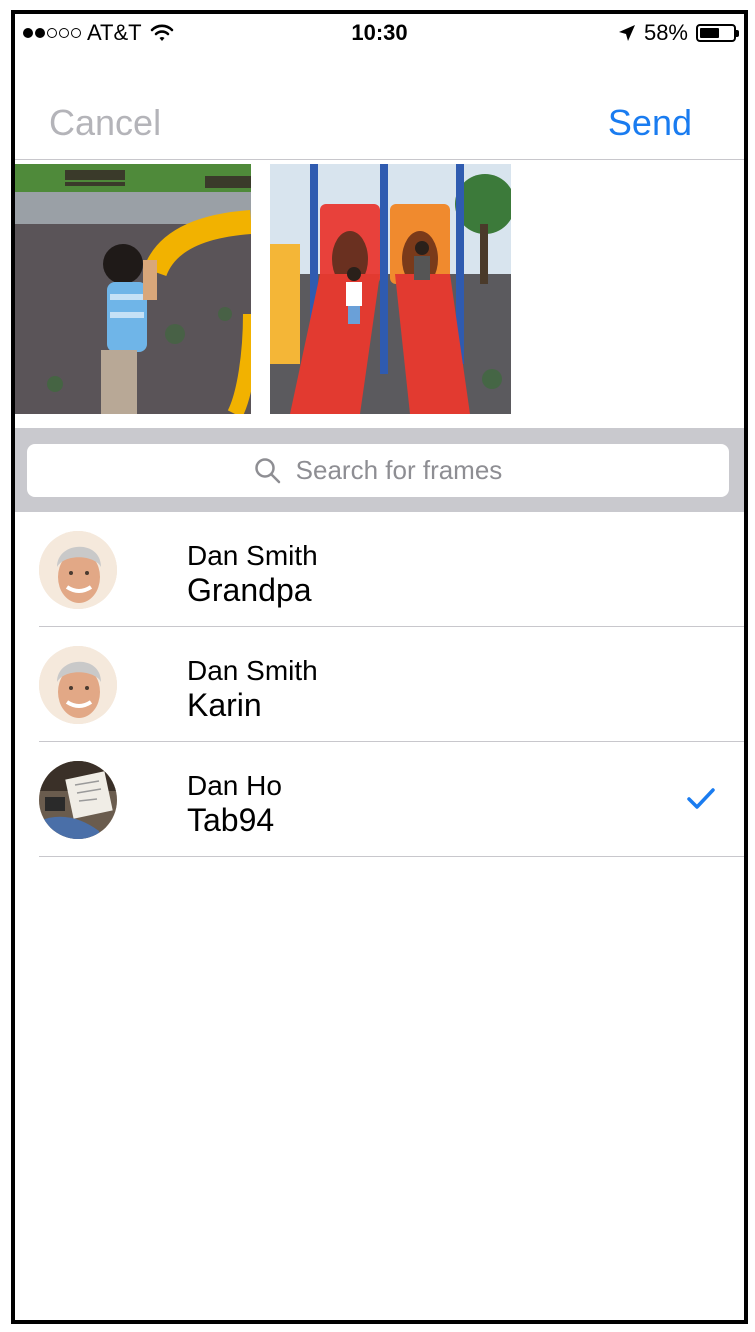 The image size is (755, 1332). What do you see at coordinates (379, 569) in the screenshot?
I see `list-item: Dan Smith Grandpa` at bounding box center [379, 569].